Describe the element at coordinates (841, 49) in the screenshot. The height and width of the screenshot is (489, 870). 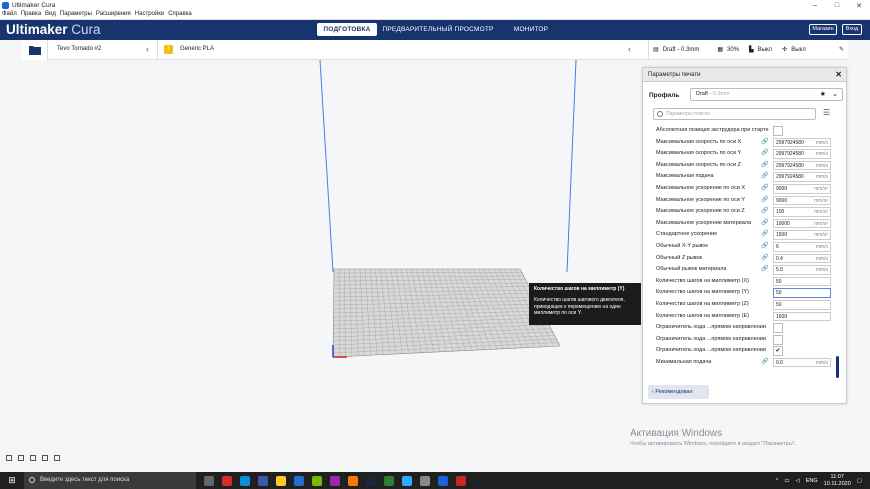
I see `edit-icon: ✎` at that location.